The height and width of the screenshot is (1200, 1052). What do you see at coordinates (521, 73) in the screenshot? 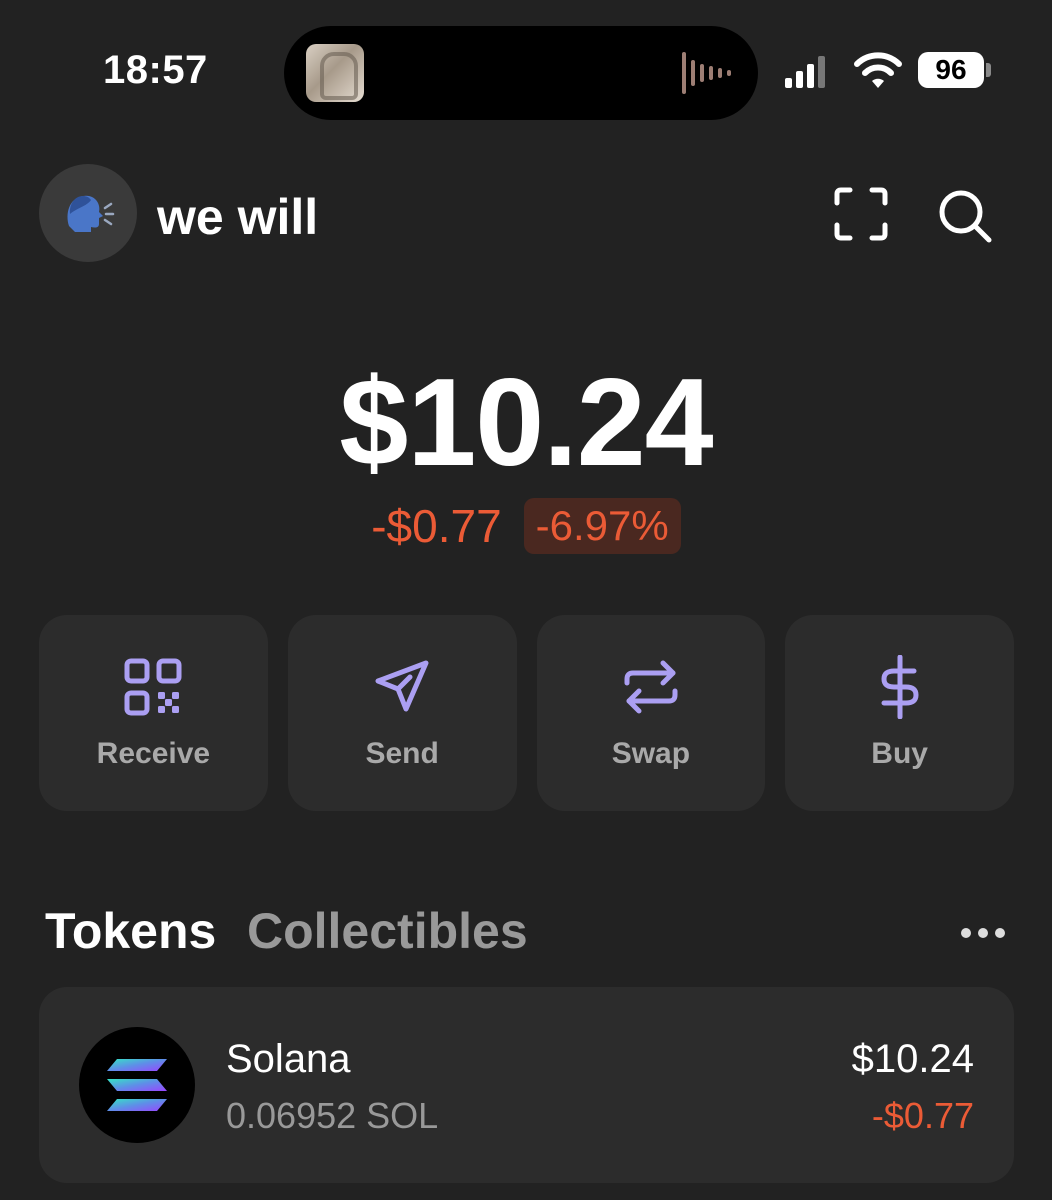
I see `dynamic-island` at bounding box center [521, 73].